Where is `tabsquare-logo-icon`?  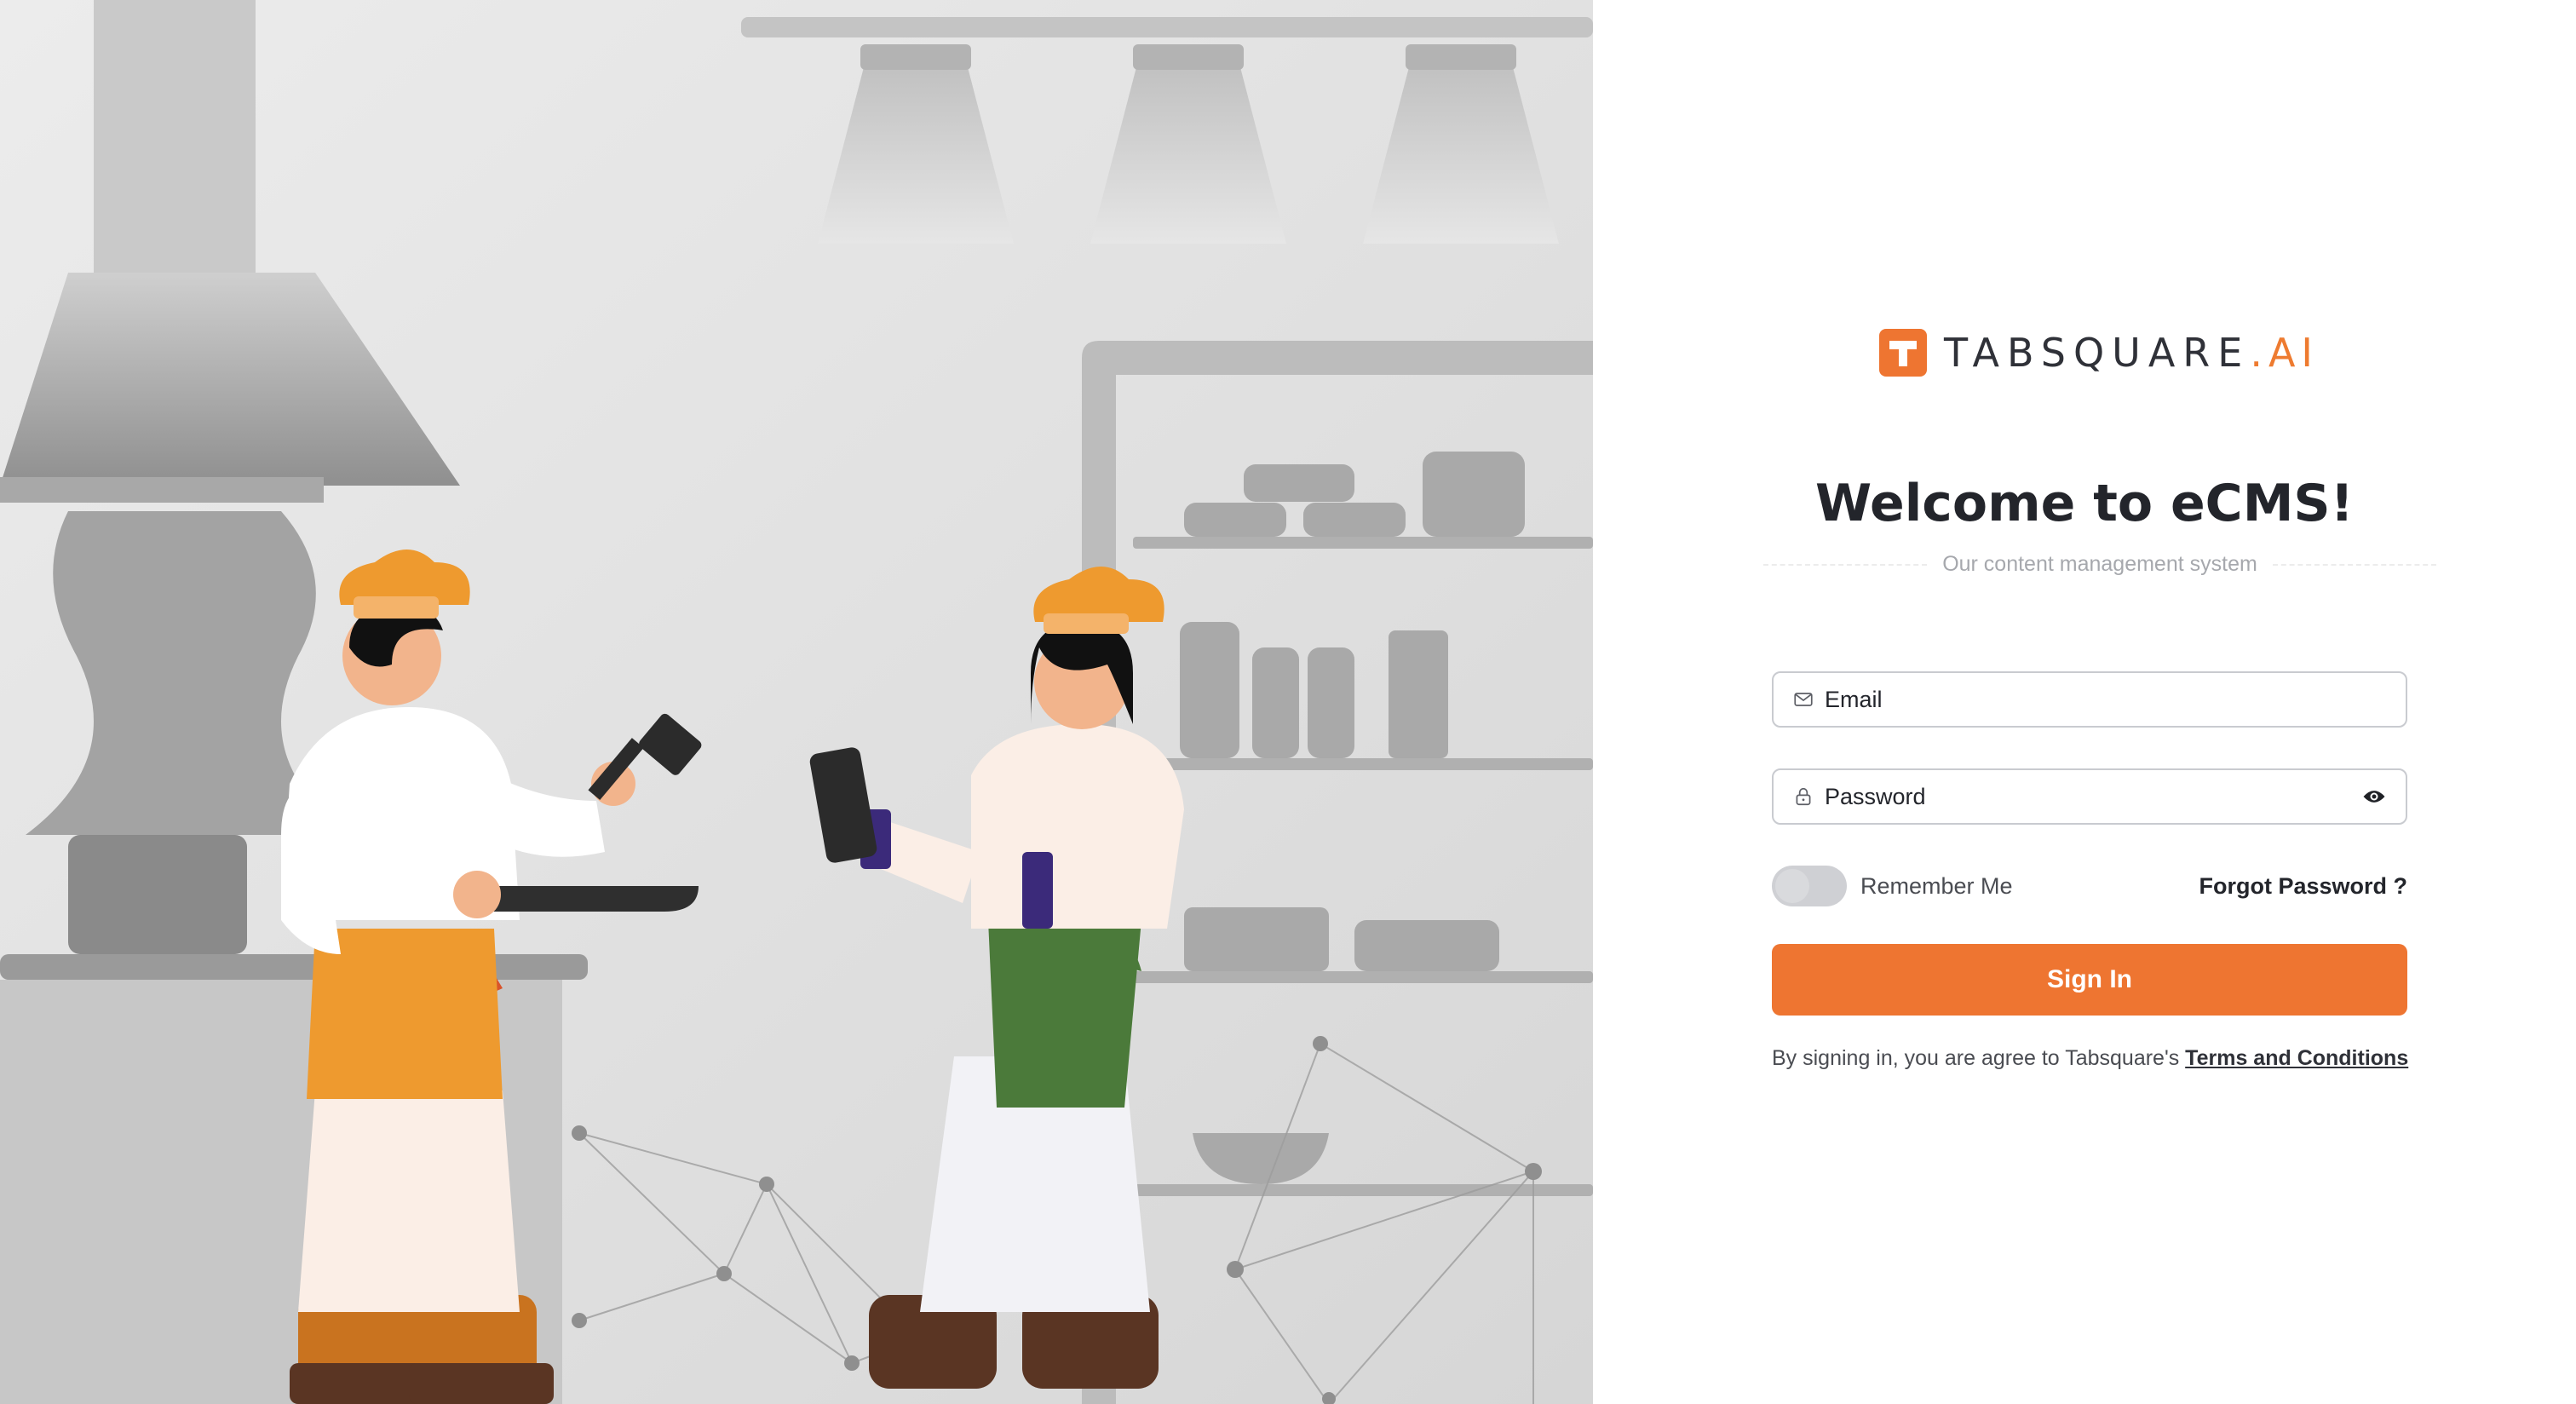
tabsquare-logo-icon is located at coordinates (1903, 353).